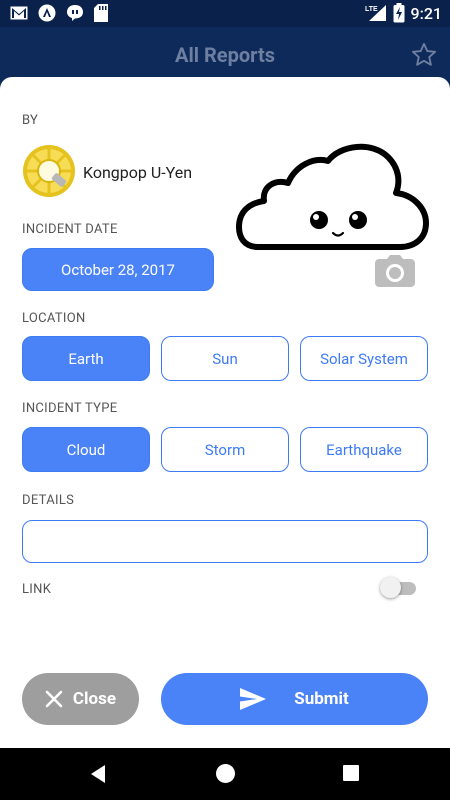 The image size is (450, 800). What do you see at coordinates (364, 449) in the screenshot?
I see `incident-type-option-earthquake: Earthquake` at bounding box center [364, 449].